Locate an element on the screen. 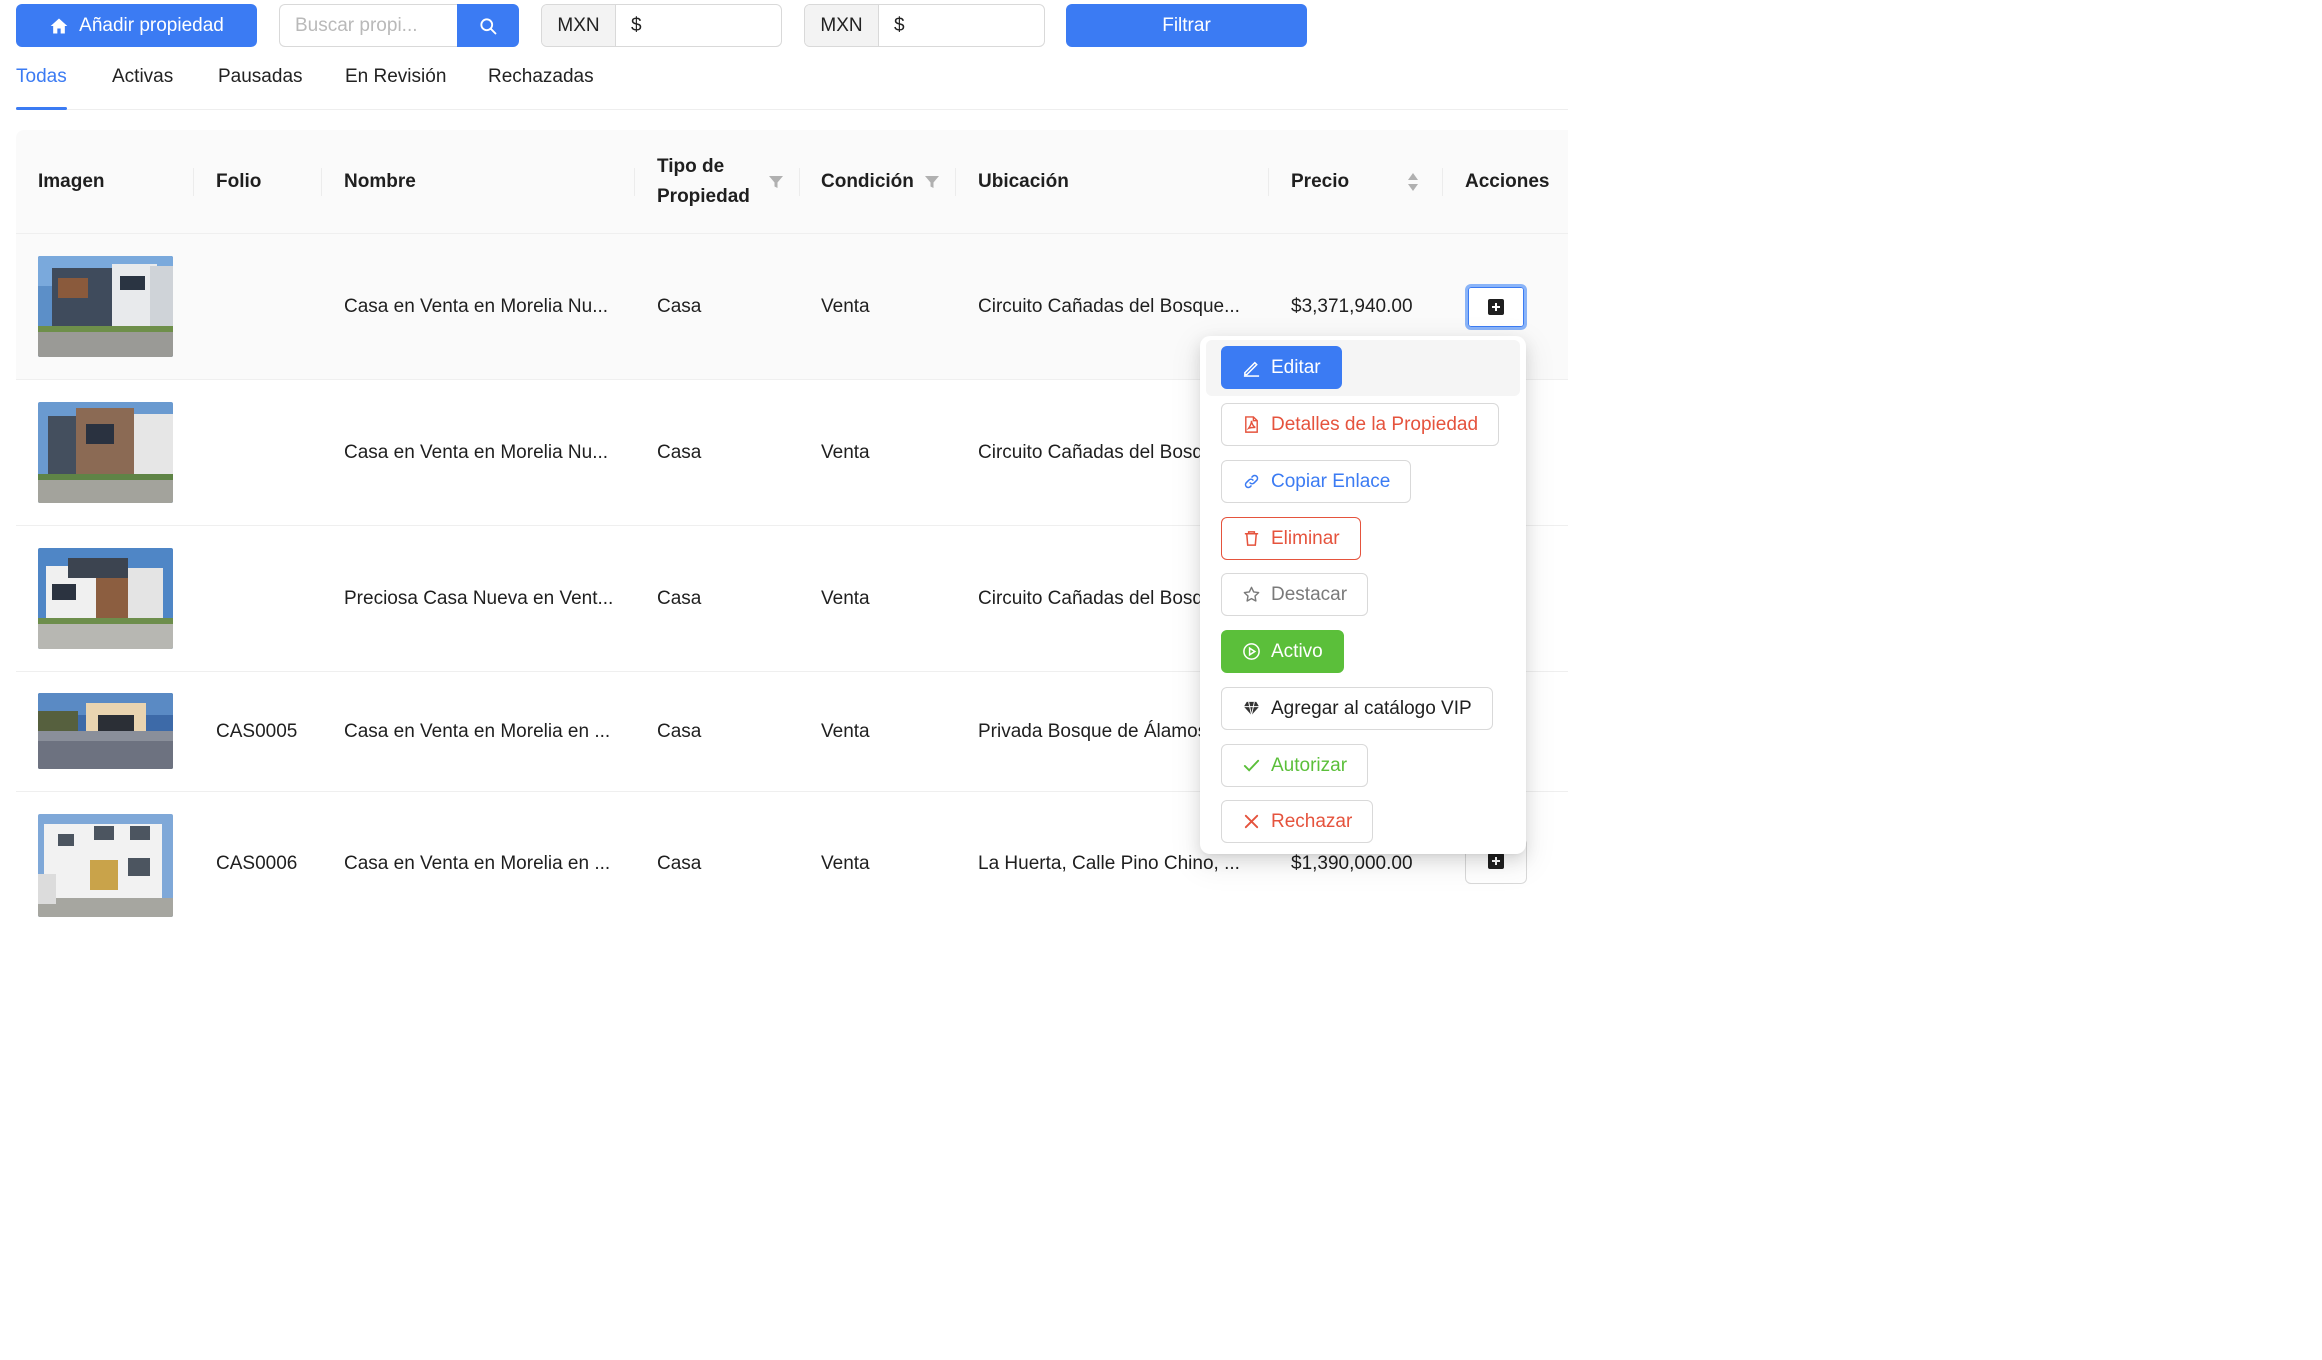  authorize-button: Autorizar is located at coordinates (1295, 765).